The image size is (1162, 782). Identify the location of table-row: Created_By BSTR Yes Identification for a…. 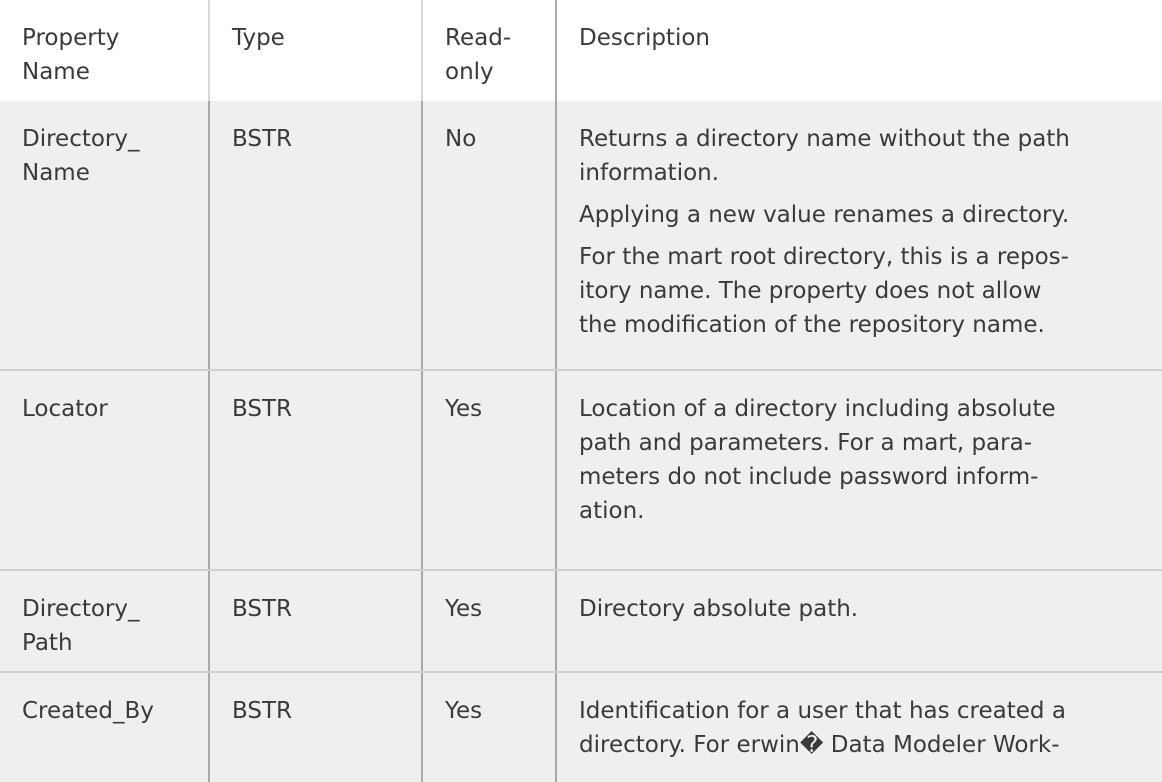
(581, 726).